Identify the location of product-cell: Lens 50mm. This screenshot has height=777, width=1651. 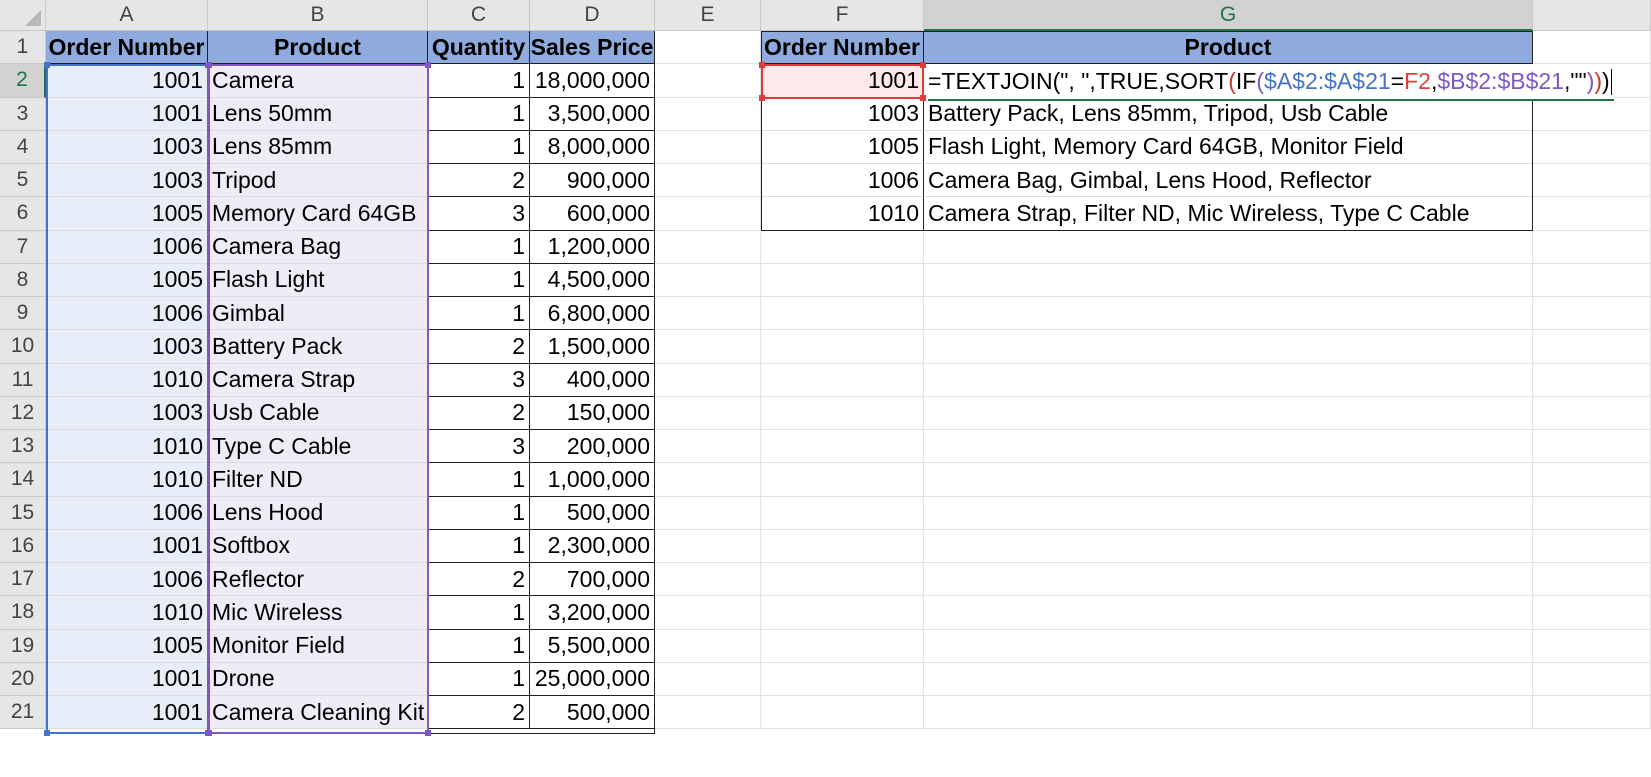
(318, 114).